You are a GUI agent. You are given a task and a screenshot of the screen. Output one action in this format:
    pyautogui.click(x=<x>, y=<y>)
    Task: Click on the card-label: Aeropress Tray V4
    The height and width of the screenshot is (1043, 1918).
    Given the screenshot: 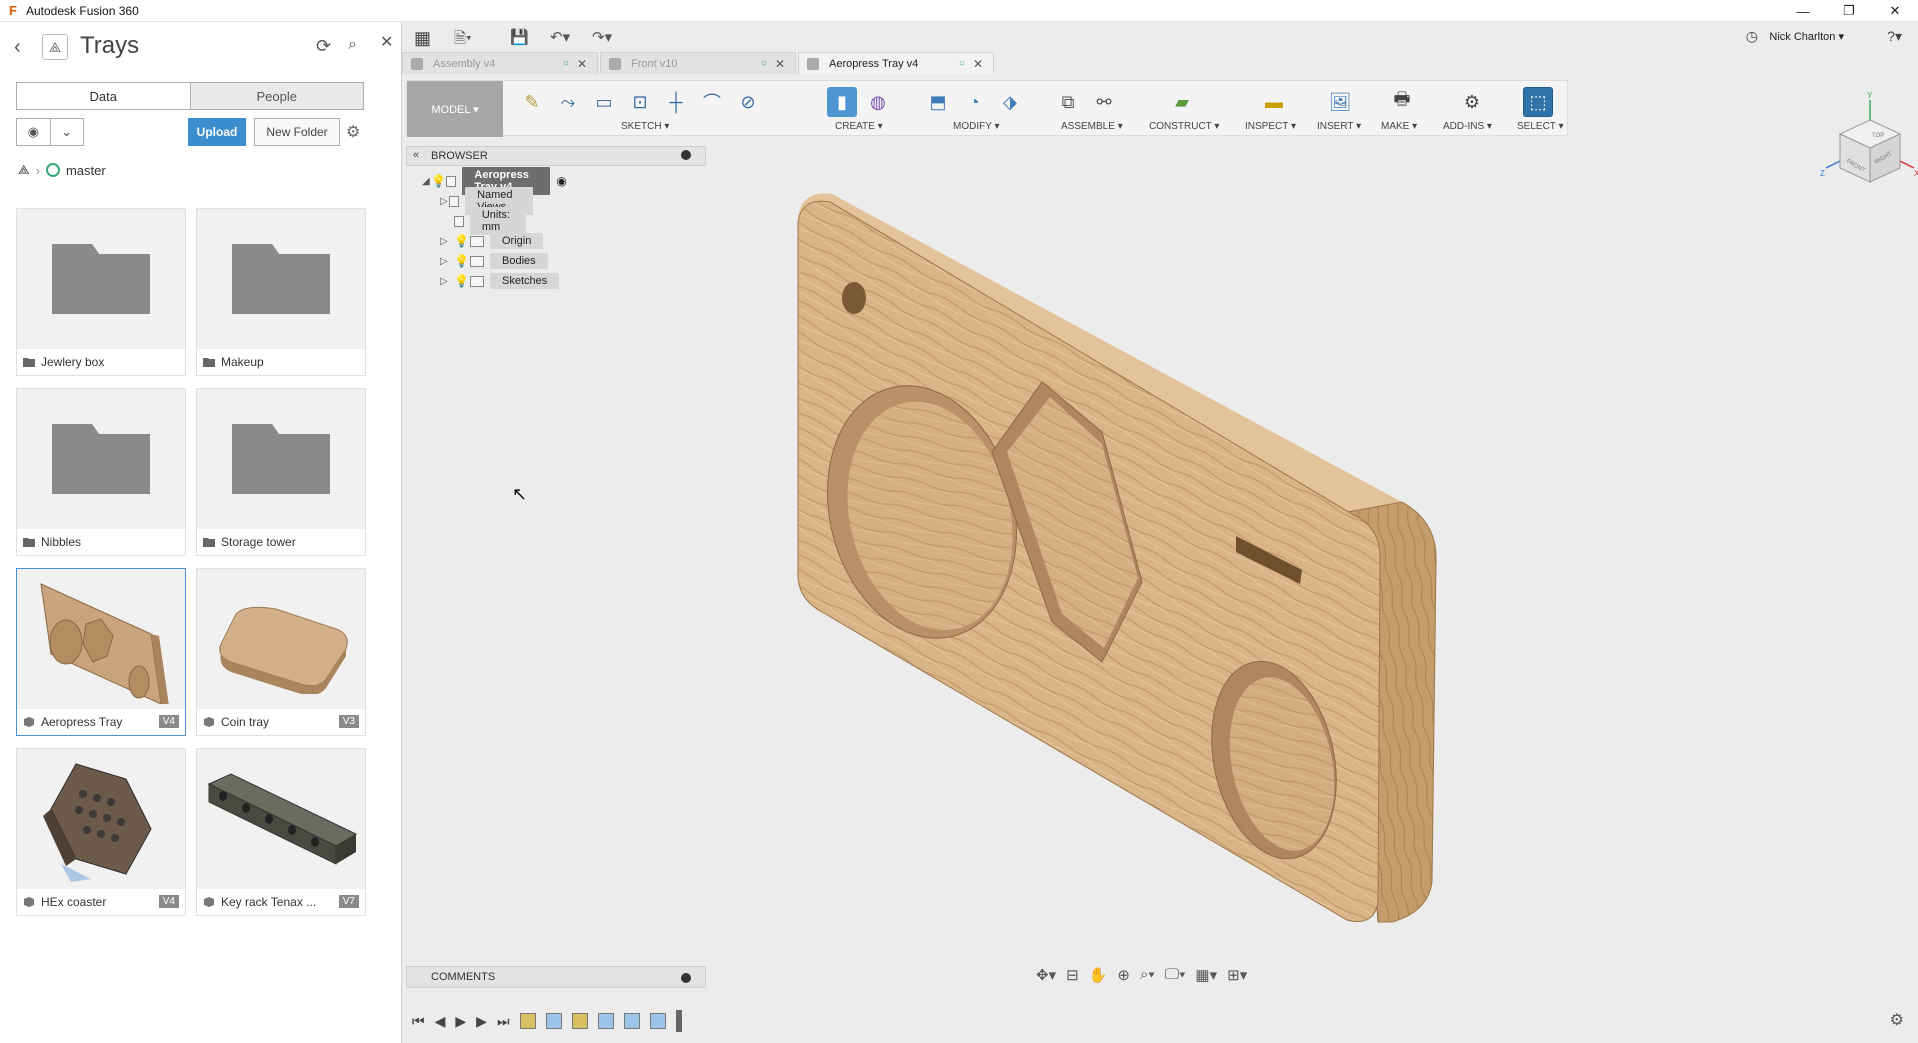 What is the action you would take?
    pyautogui.click(x=101, y=722)
    